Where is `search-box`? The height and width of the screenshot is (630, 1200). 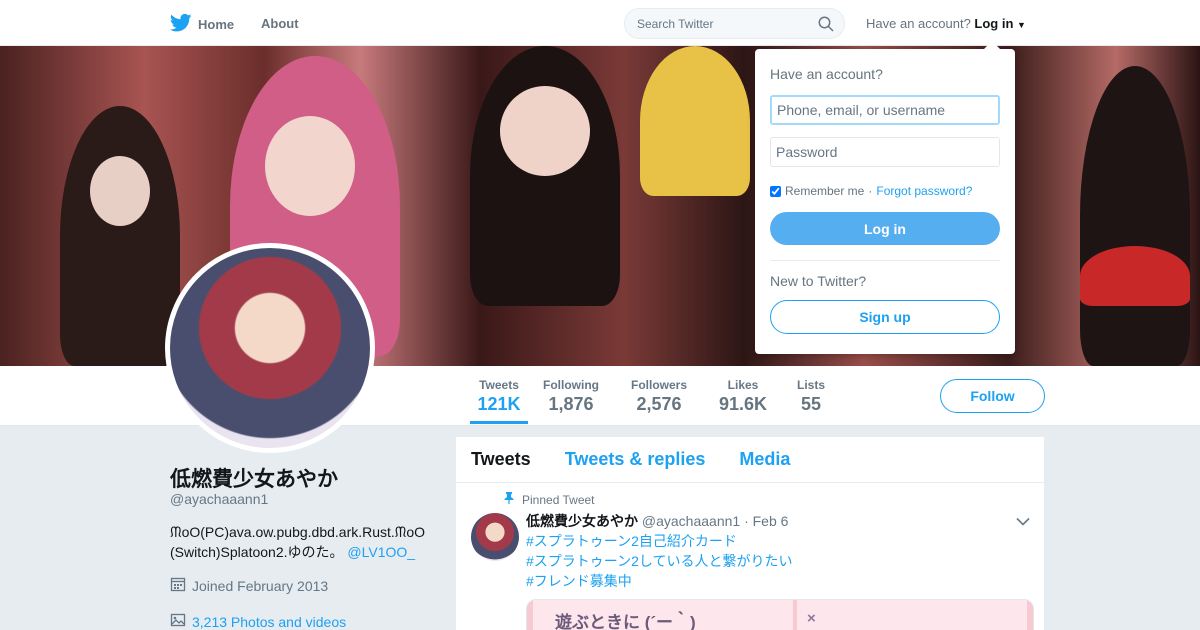
search-box is located at coordinates (734, 23).